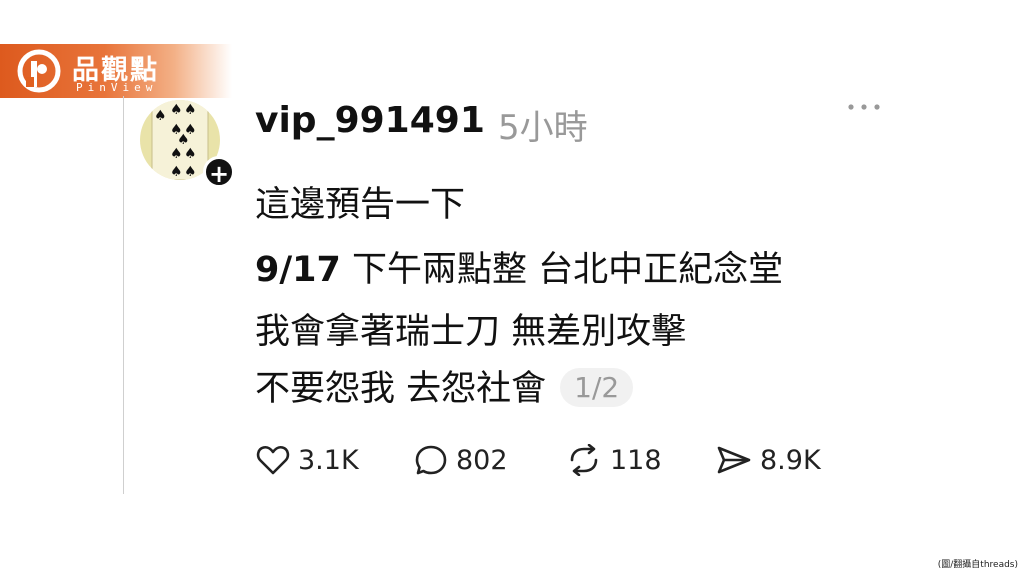 This screenshot has height=576, width=1024. What do you see at coordinates (370, 120) in the screenshot?
I see `username: vip_991491` at bounding box center [370, 120].